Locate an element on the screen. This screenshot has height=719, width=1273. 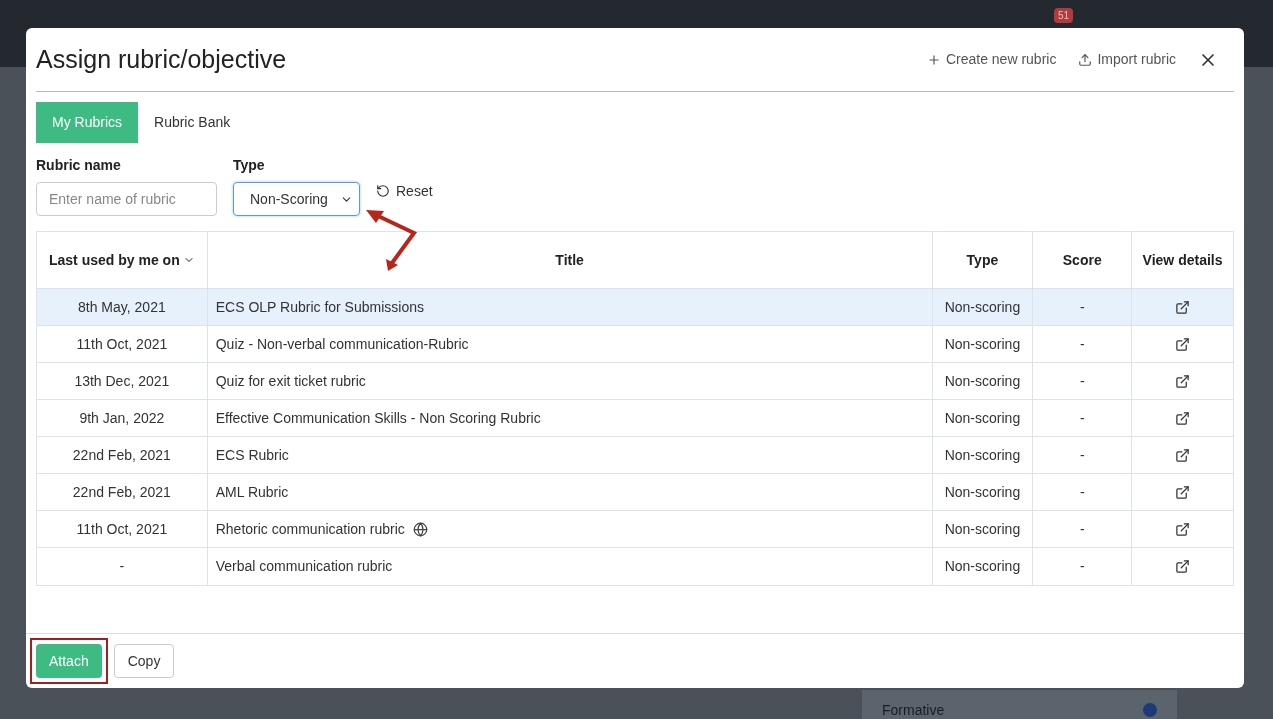
upload-icon is located at coordinates (1085, 59).